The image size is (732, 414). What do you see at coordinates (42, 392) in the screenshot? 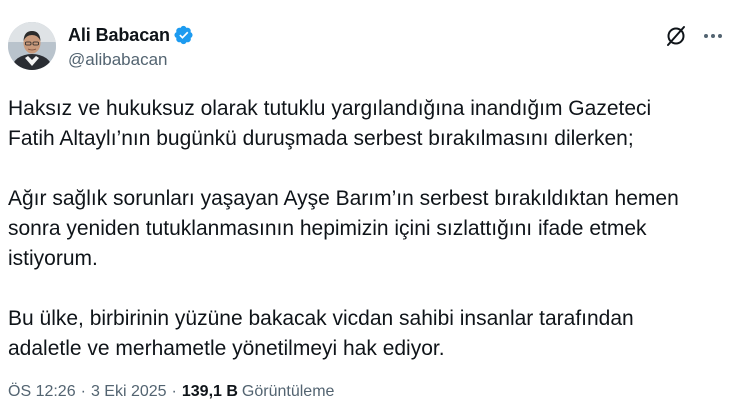
I see `post-time: ÖS 12:26` at bounding box center [42, 392].